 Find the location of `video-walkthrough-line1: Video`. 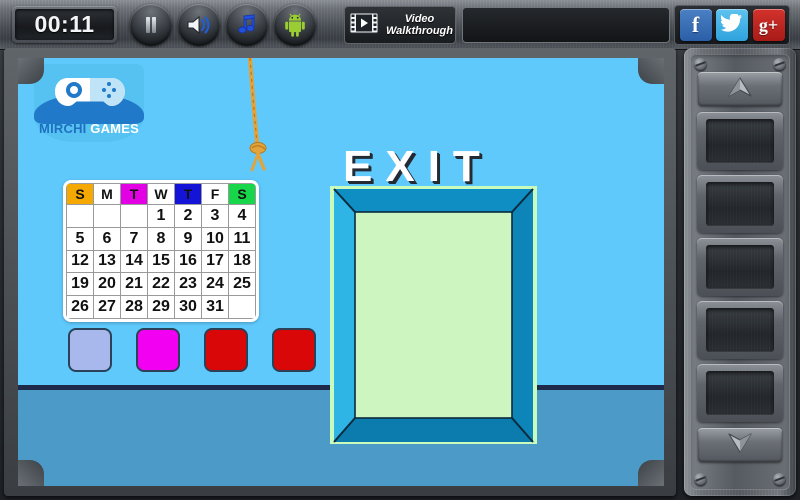

video-walkthrough-line1: Video is located at coordinates (419, 18).